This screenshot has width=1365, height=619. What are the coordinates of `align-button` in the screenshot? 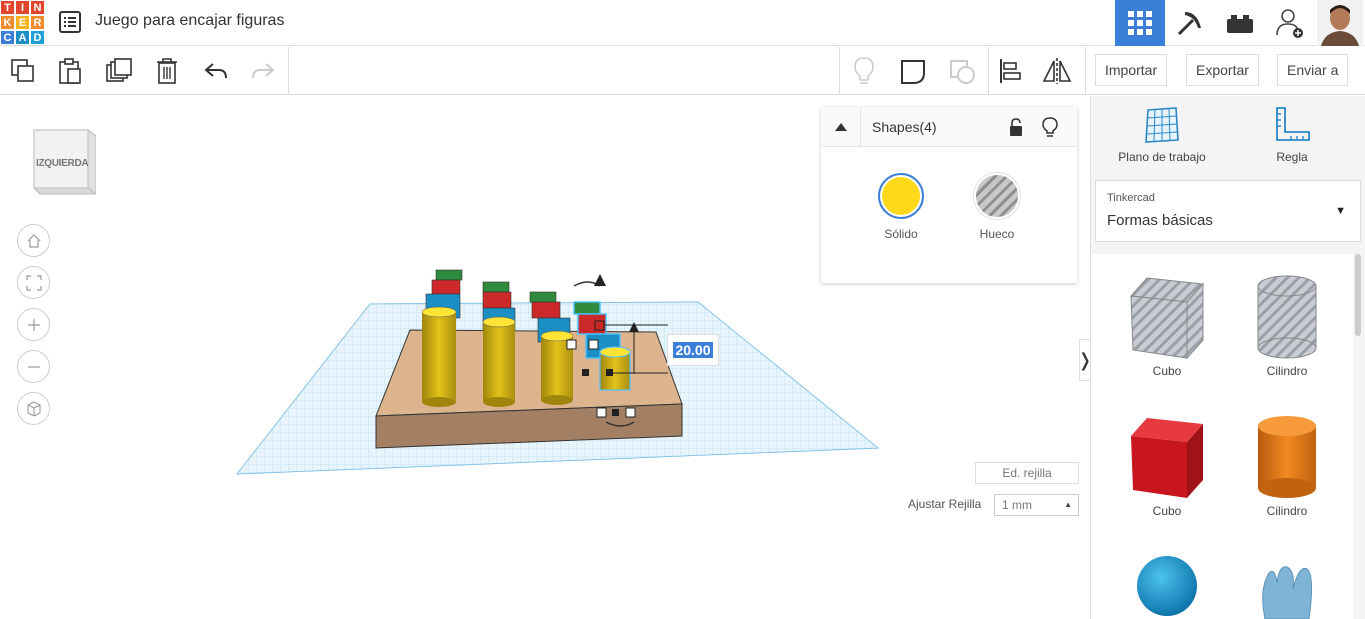 It's located at (1010, 71).